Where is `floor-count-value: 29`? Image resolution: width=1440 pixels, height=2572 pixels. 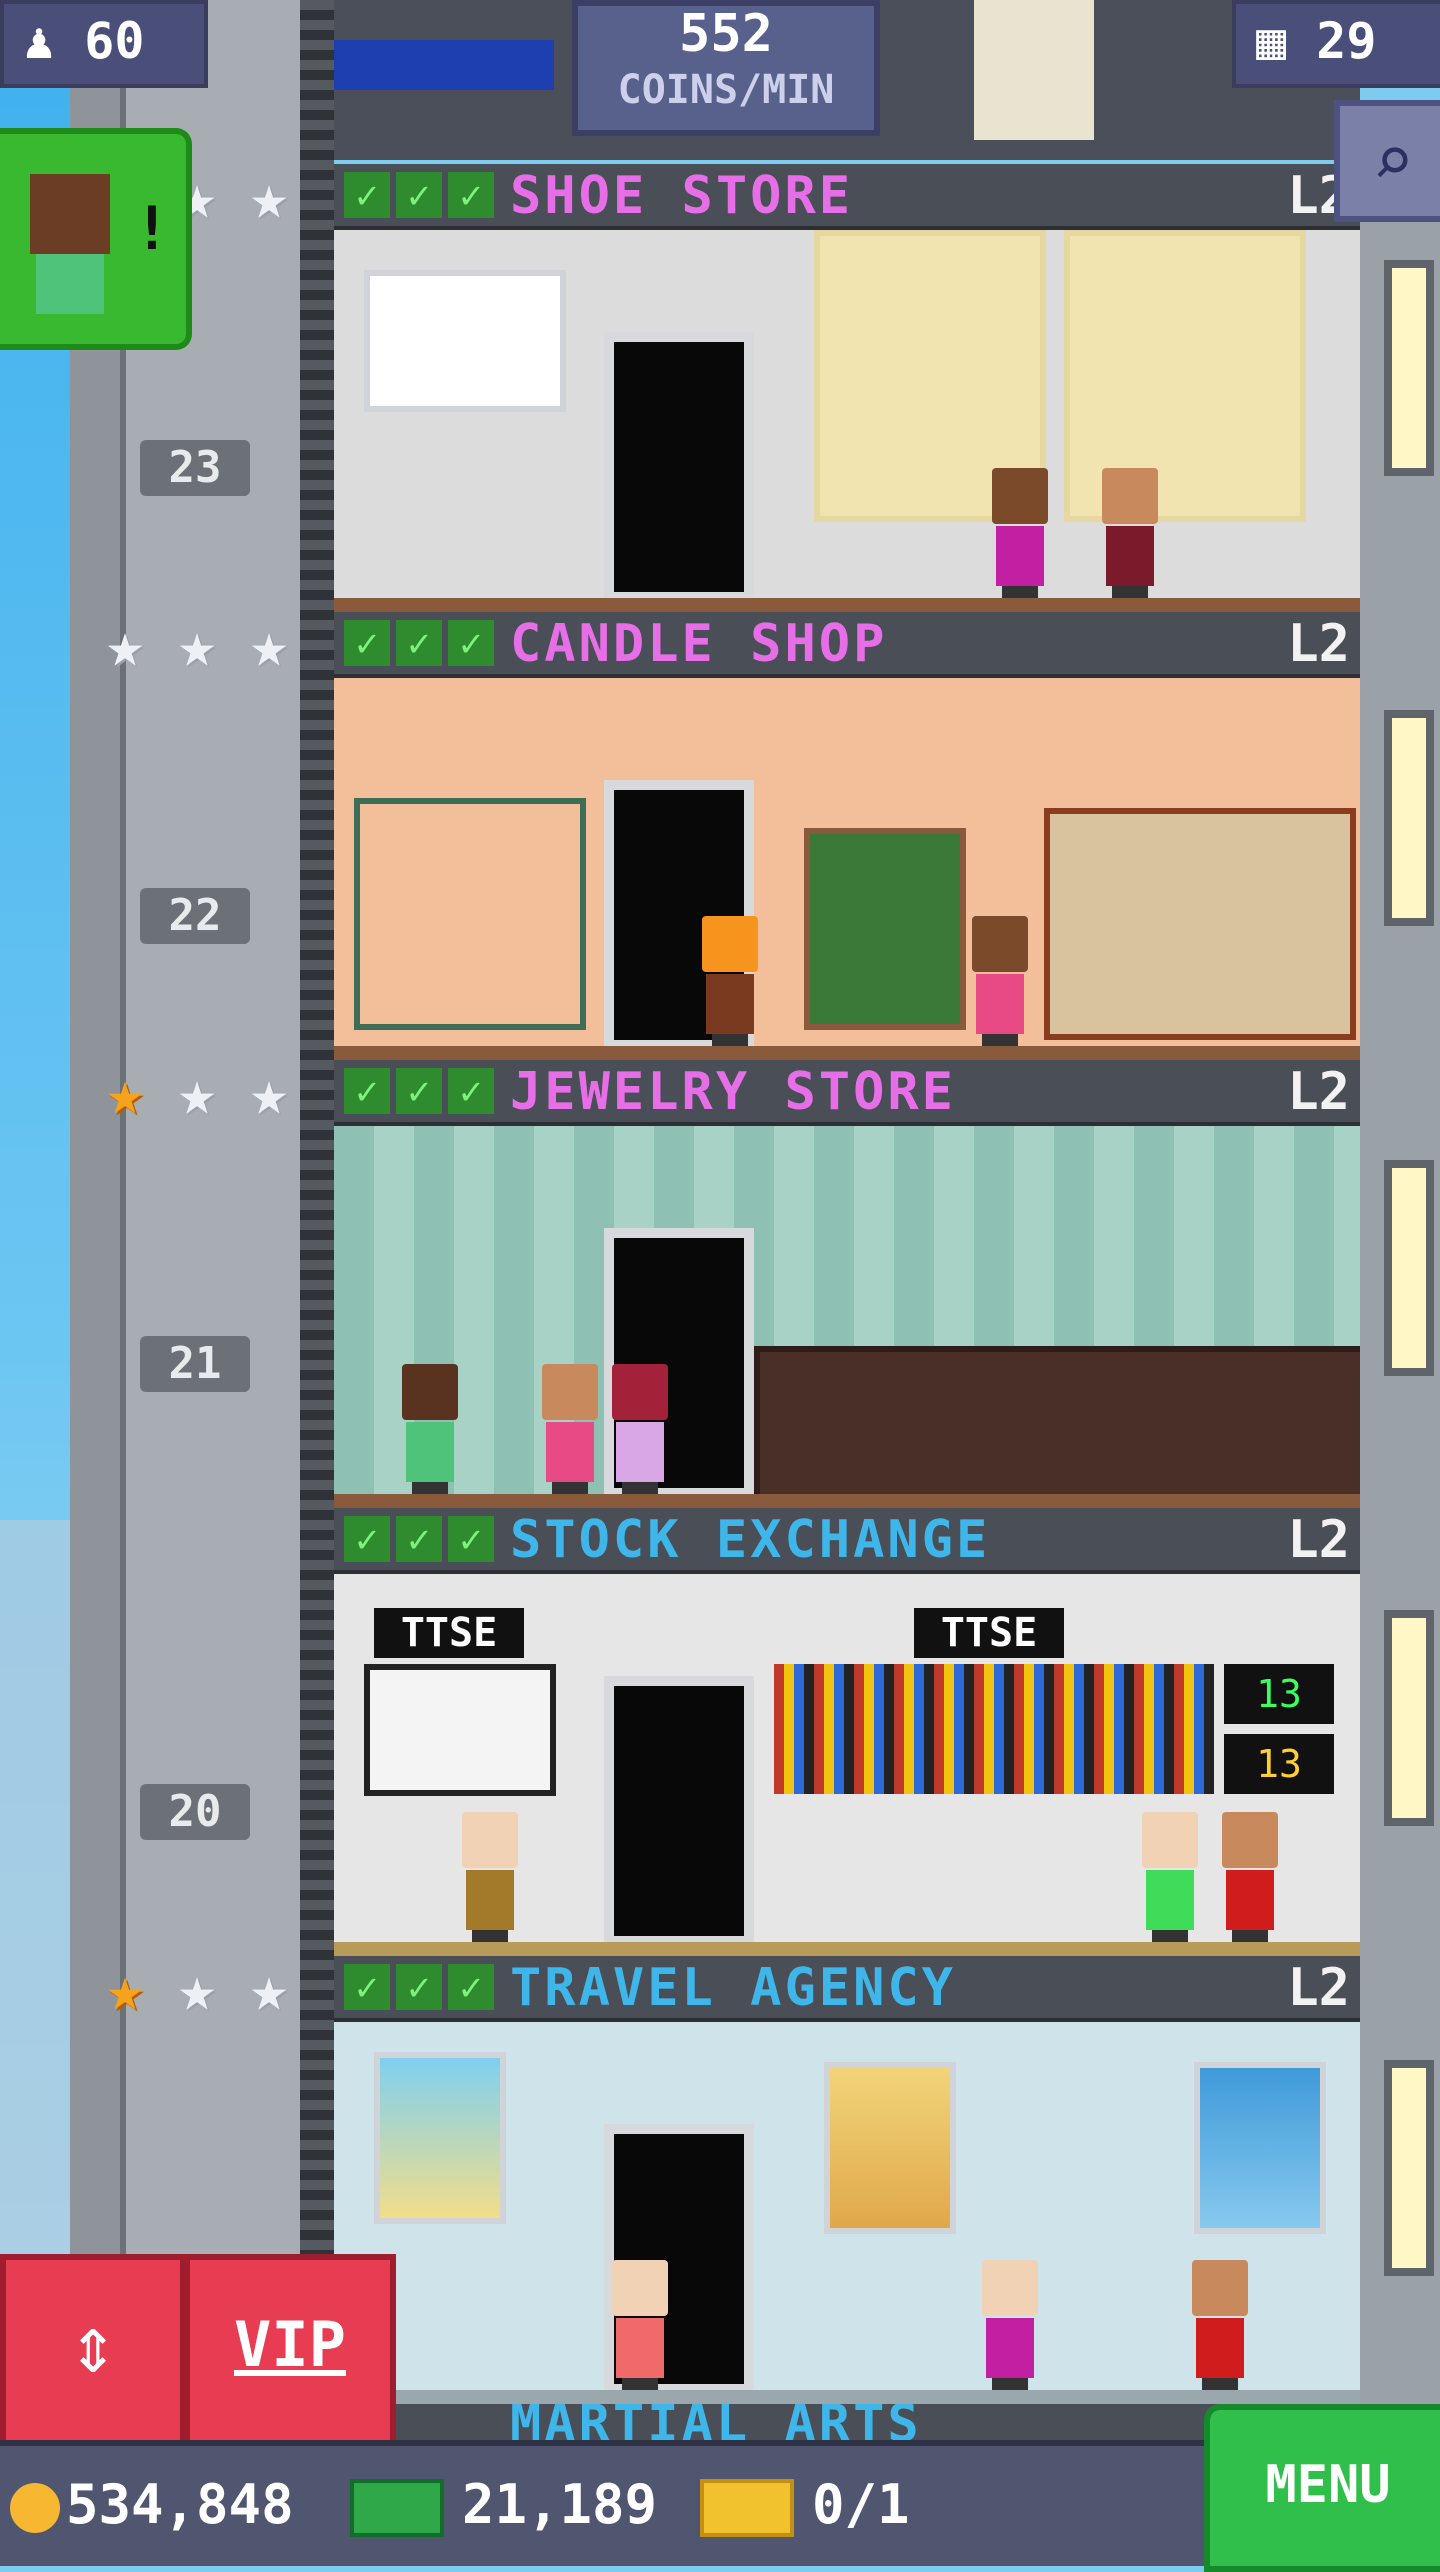
floor-count-value: 29 is located at coordinates (1346, 41).